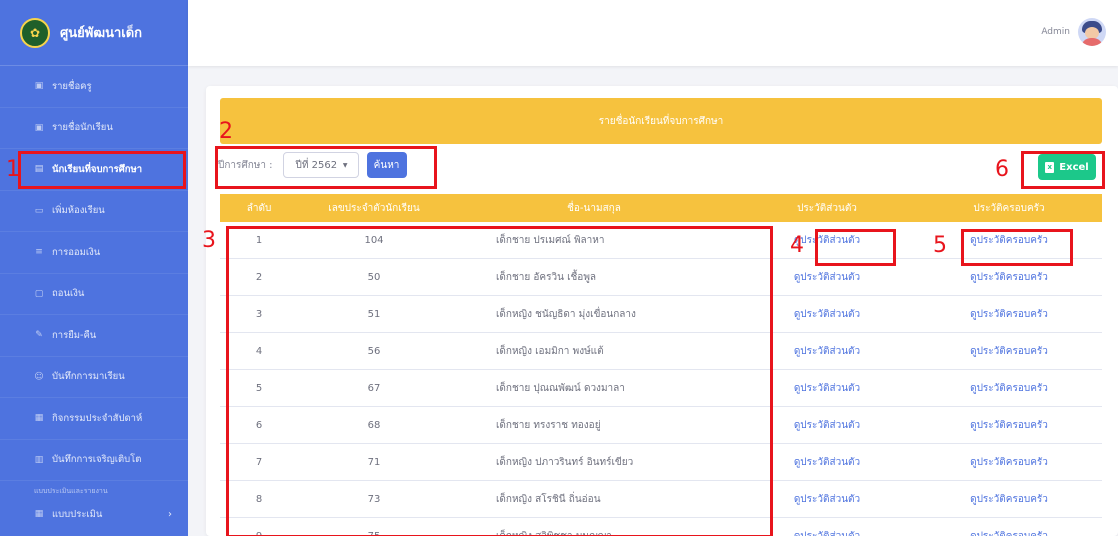 The height and width of the screenshot is (536, 1118). I want to click on sidebar-item-savings: ≡ การออมเงิน, so click(94, 253).